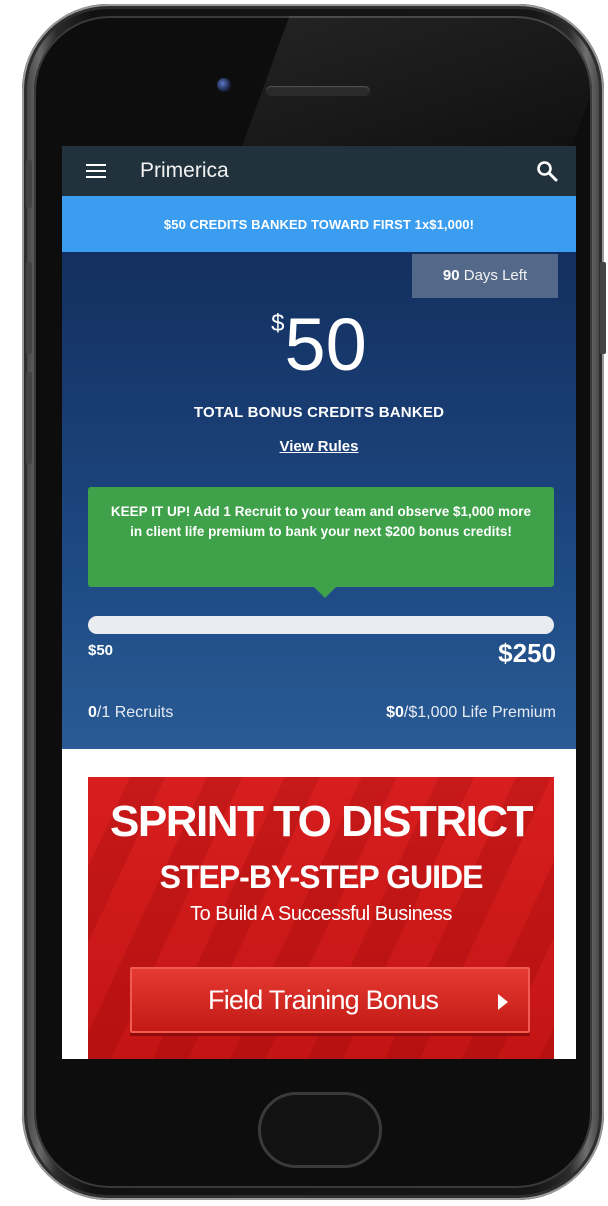 Image resolution: width=608 pixels, height=1206 pixels. What do you see at coordinates (321, 821) in the screenshot?
I see `promo-title: SPRINT TO DISTRICT` at bounding box center [321, 821].